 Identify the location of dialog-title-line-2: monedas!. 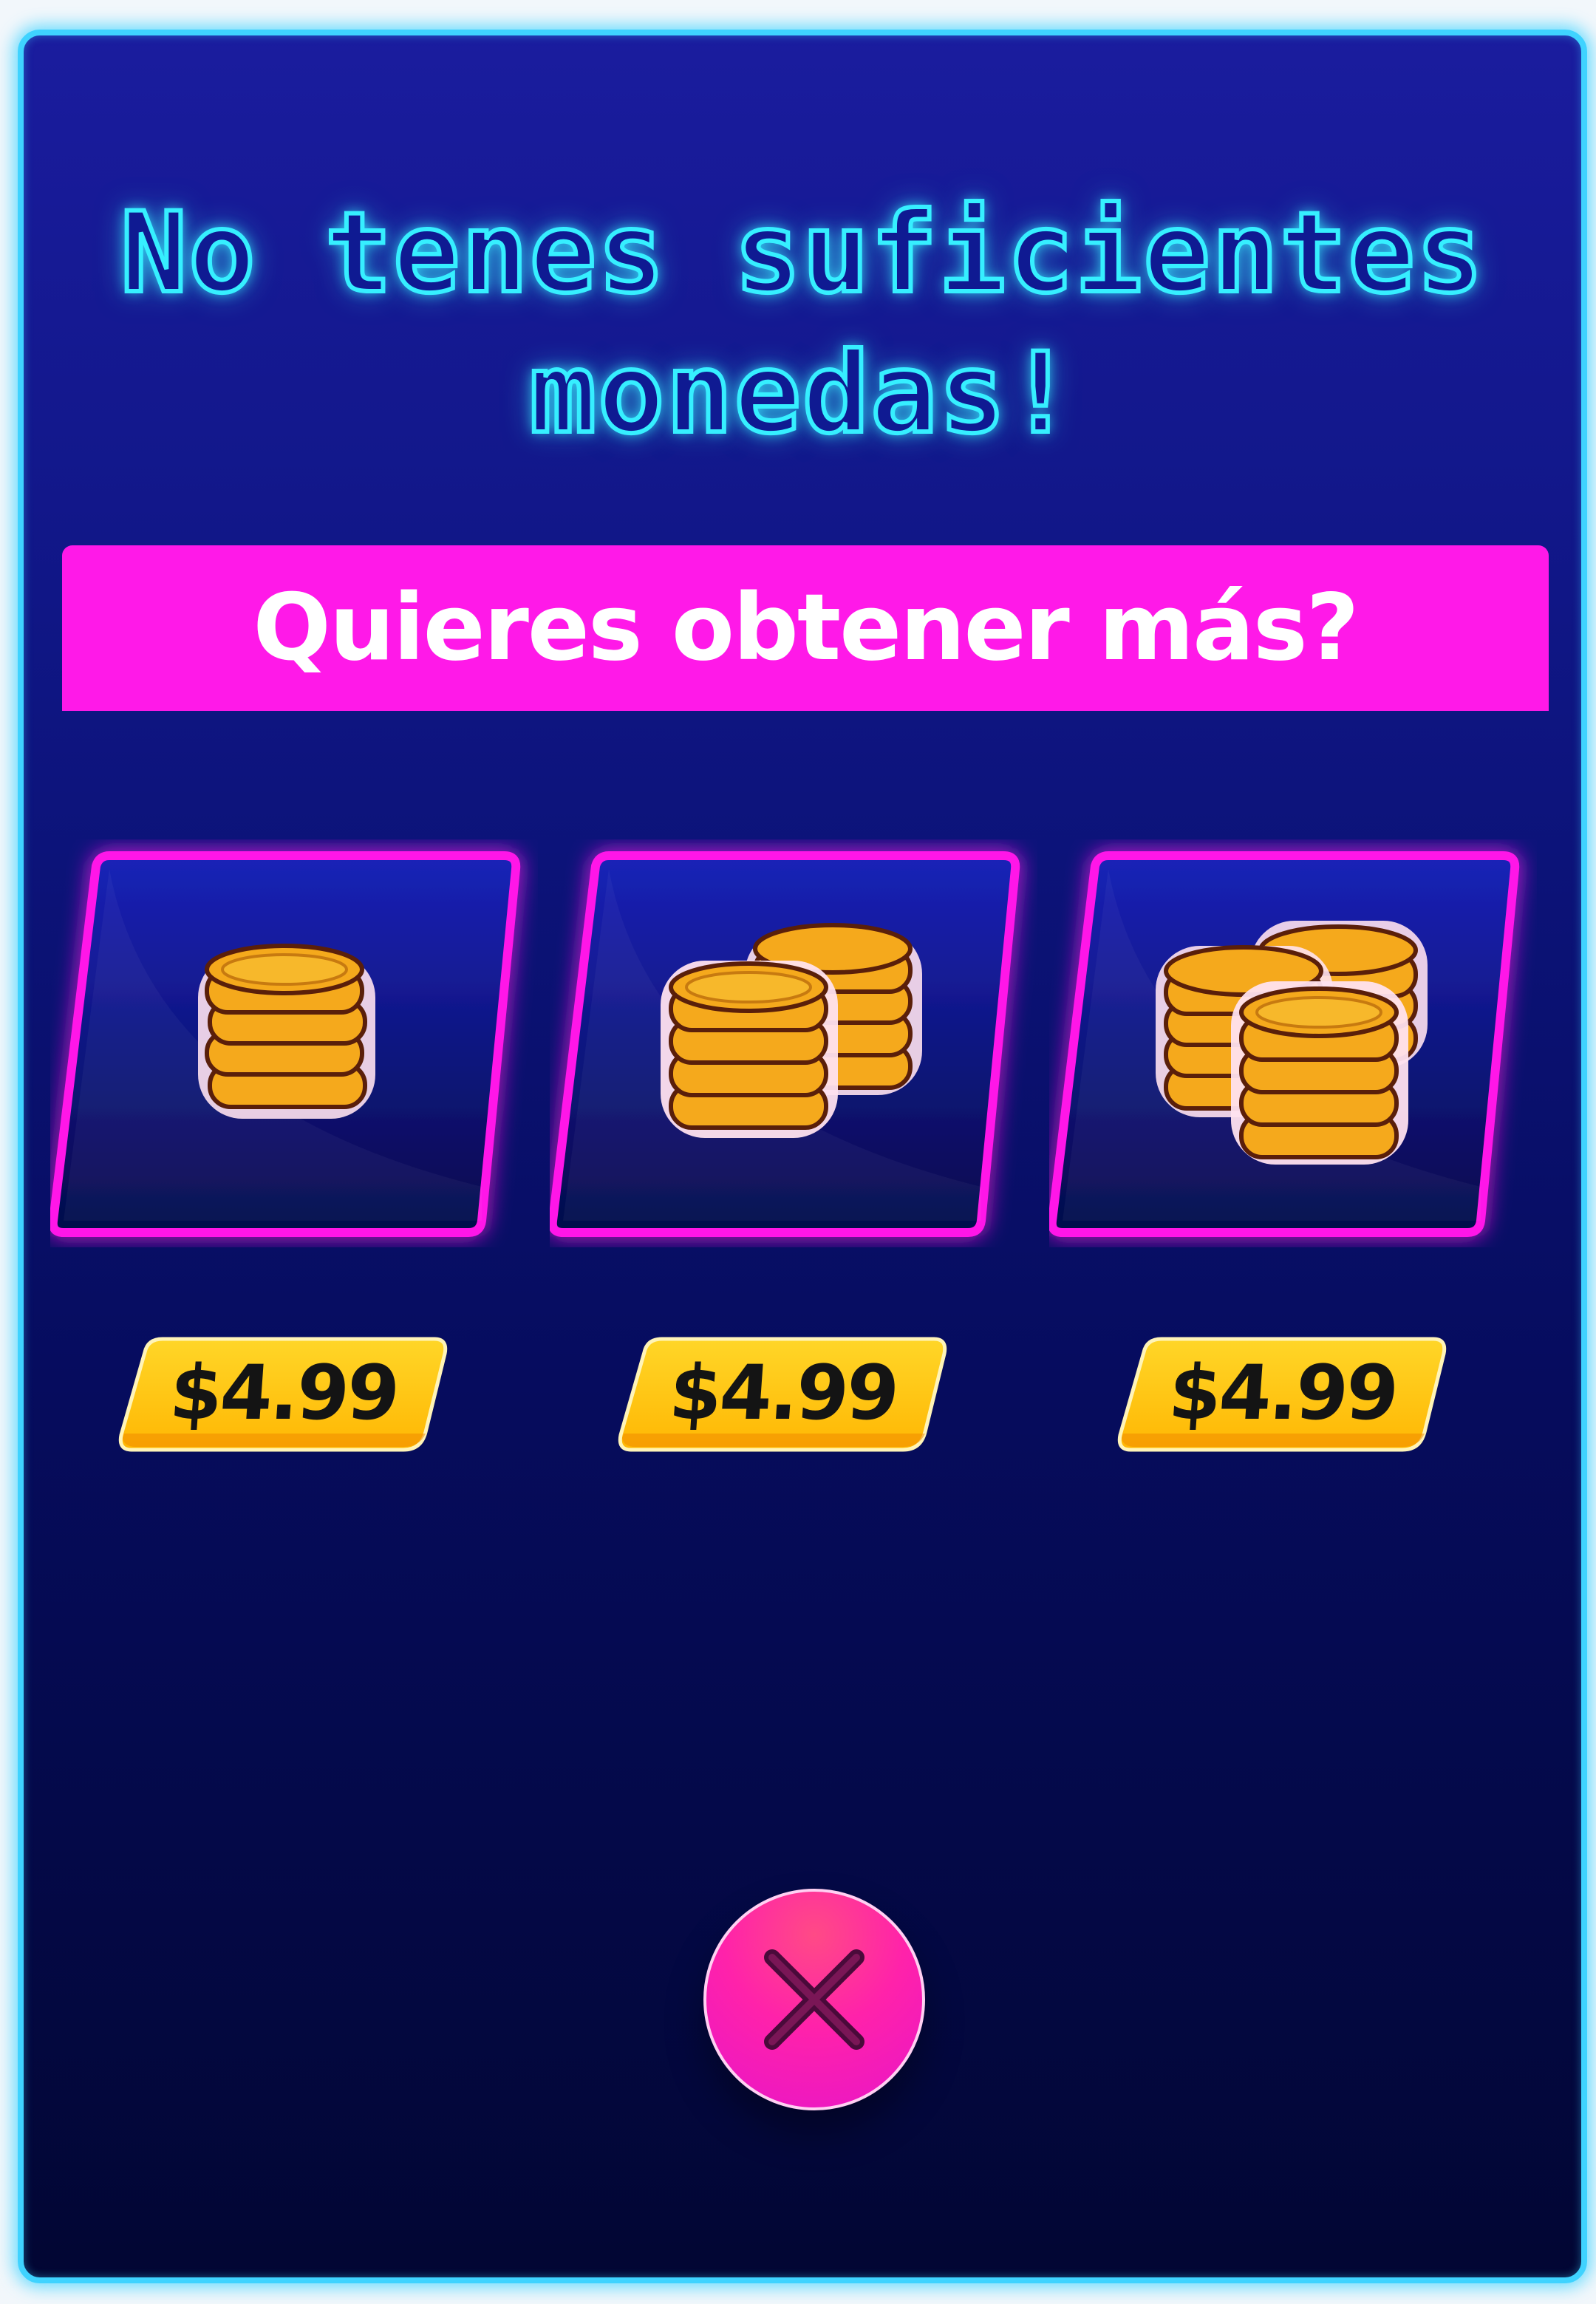
(802, 394).